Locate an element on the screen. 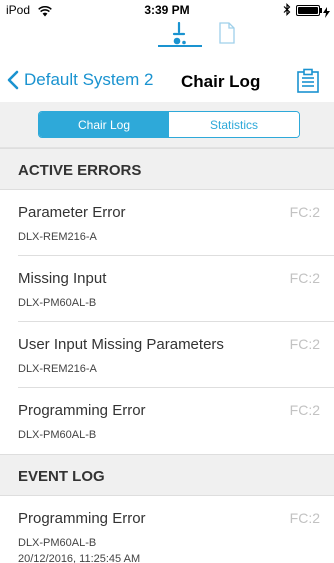  error-title: Programming Error is located at coordinates (82, 410).